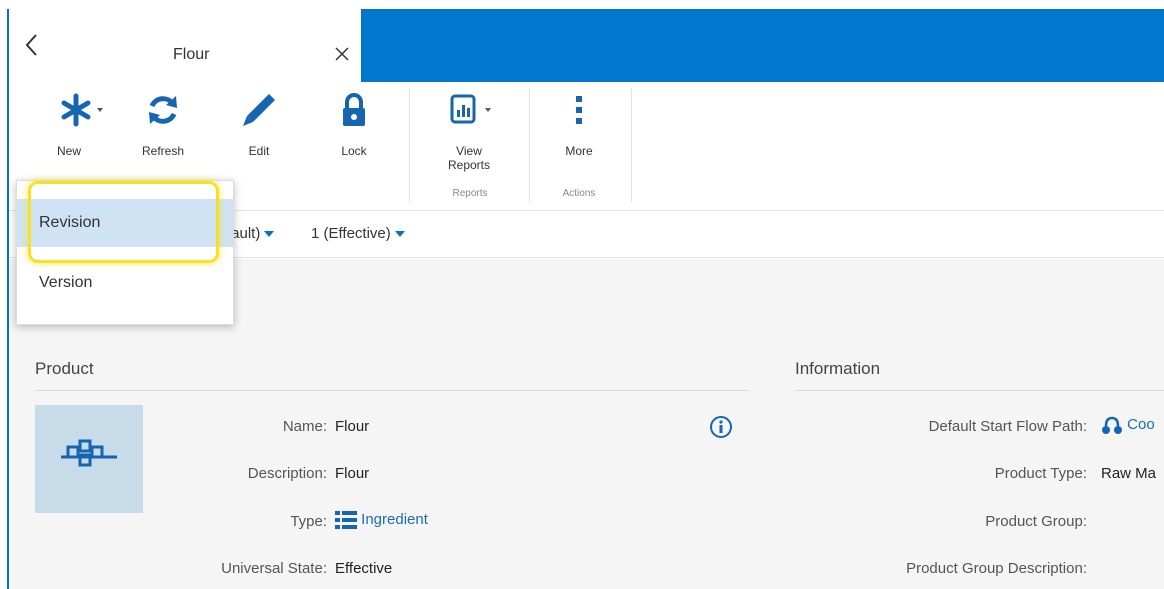  I want to click on new-dropdown-menu: Revision Version, so click(125, 252).